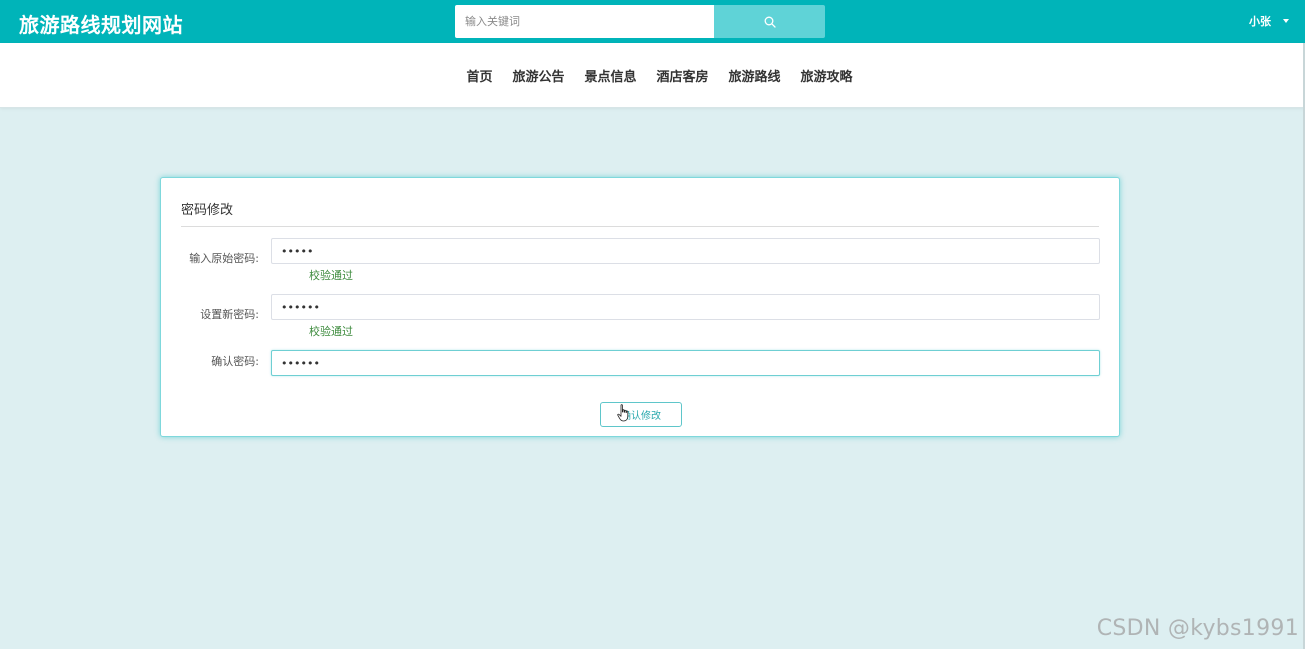  I want to click on old-password-label: 输入原始密码:, so click(224, 258).